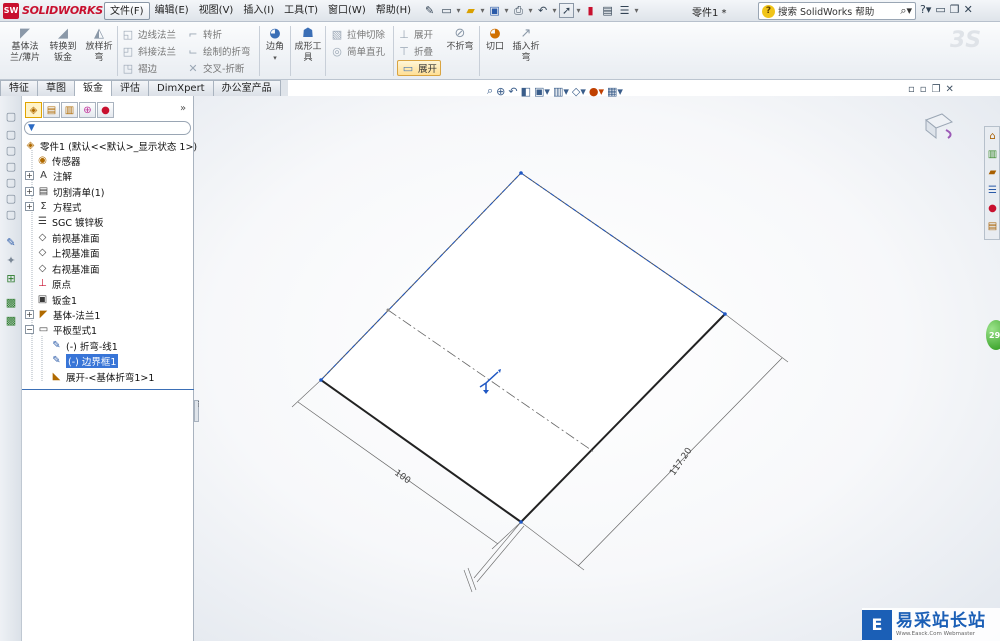 The height and width of the screenshot is (641, 1000). What do you see at coordinates (923, 89) in the screenshot?
I see `view-tile-icon: ▫` at bounding box center [923, 89].